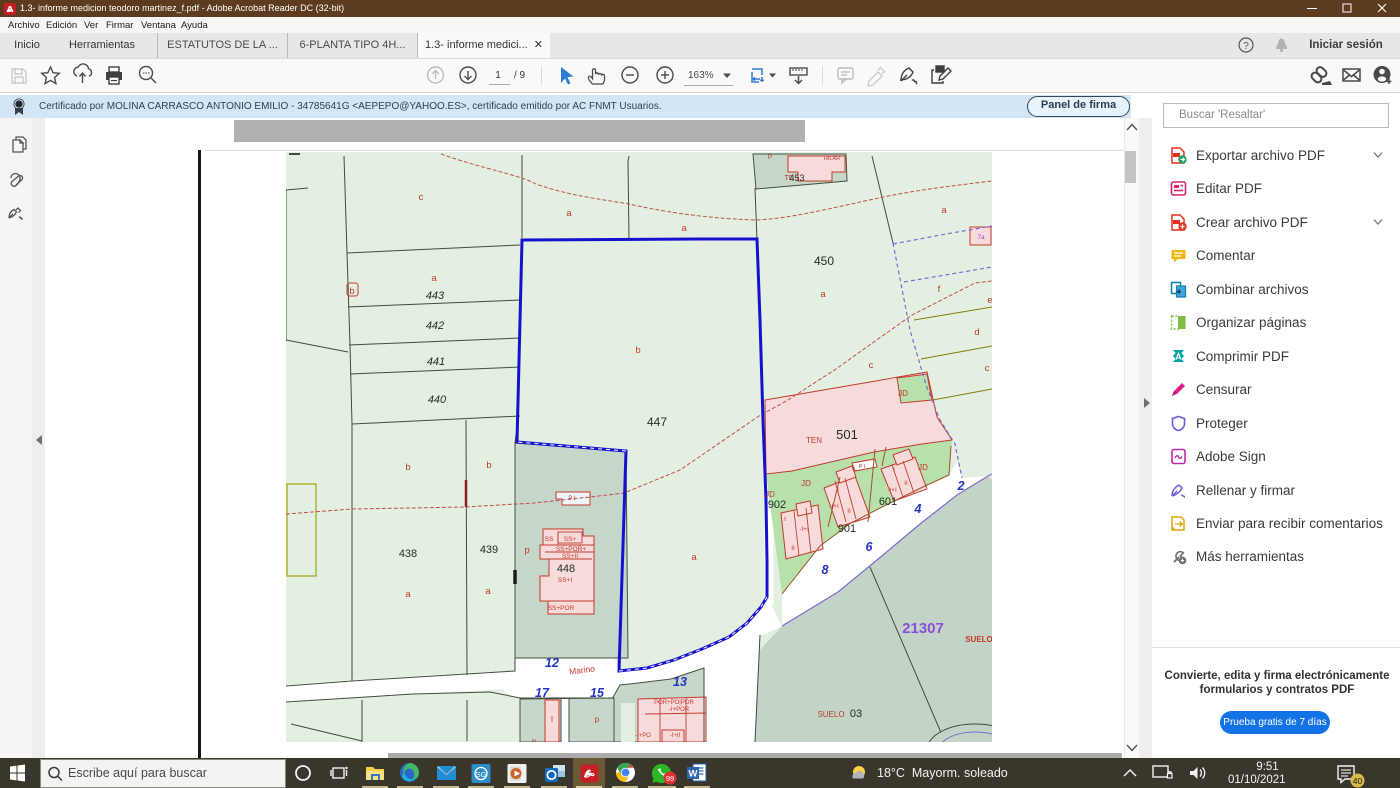  I want to click on svg-text: 442, so click(435, 326).